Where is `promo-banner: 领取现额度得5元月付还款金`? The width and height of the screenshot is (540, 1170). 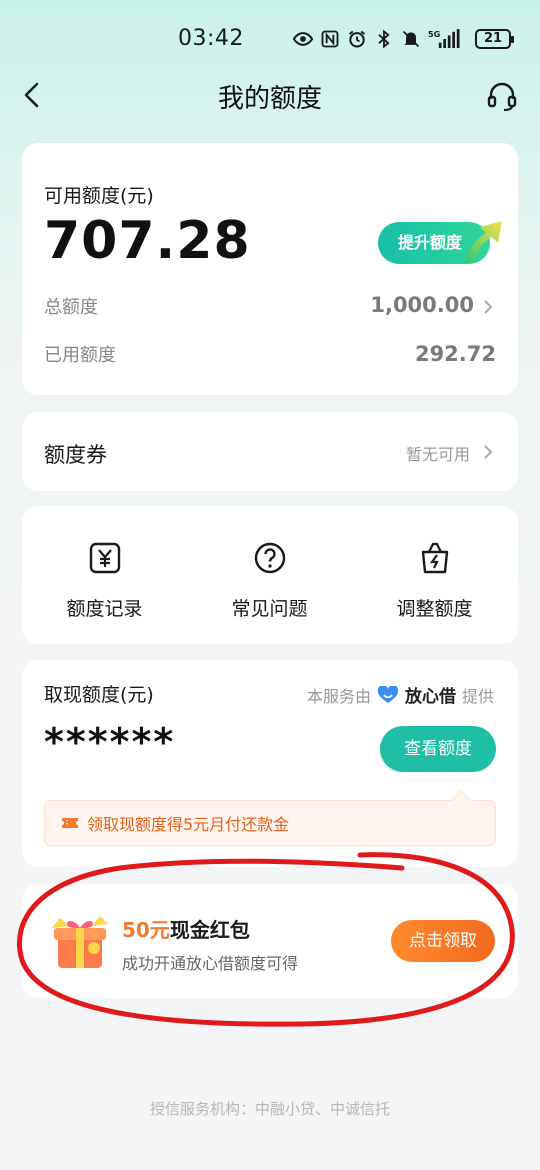 promo-banner: 领取现额度得5元月付还款金 is located at coordinates (270, 818).